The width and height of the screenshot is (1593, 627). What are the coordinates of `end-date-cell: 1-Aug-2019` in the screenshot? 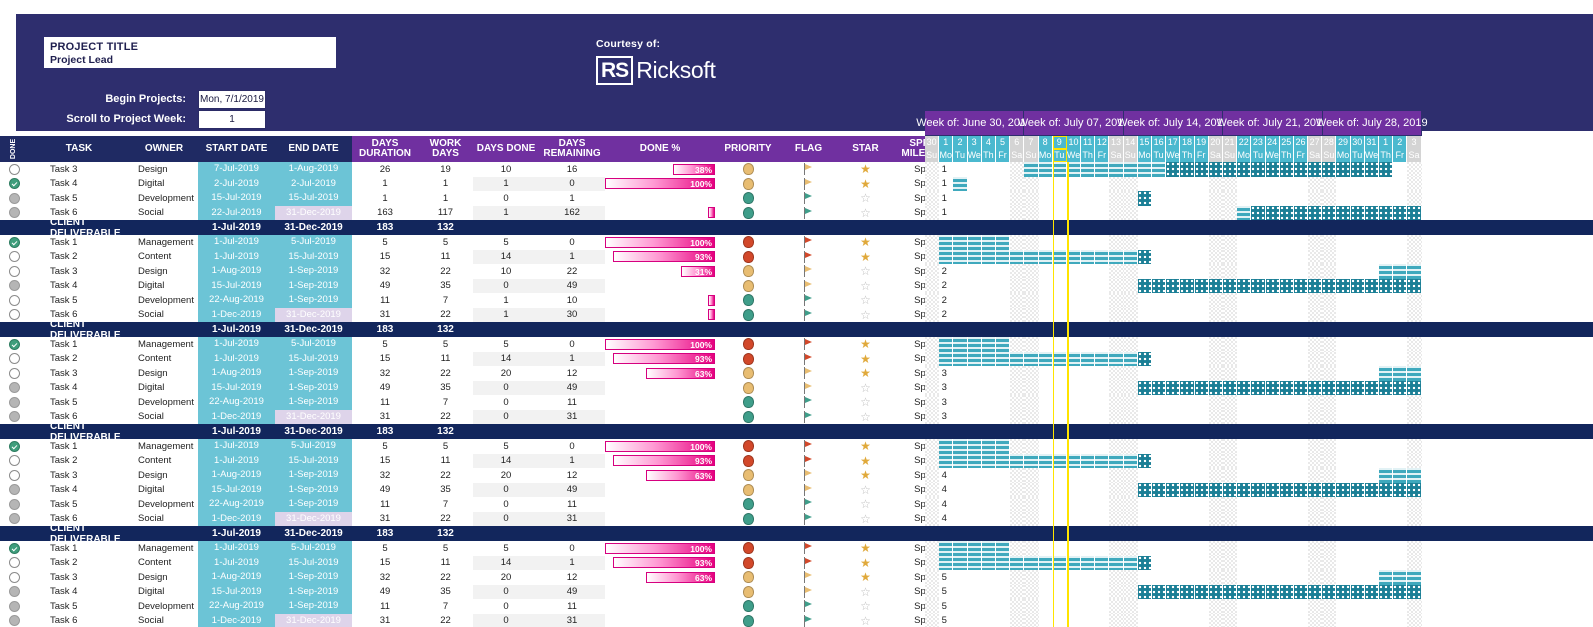 It's located at (313, 169).